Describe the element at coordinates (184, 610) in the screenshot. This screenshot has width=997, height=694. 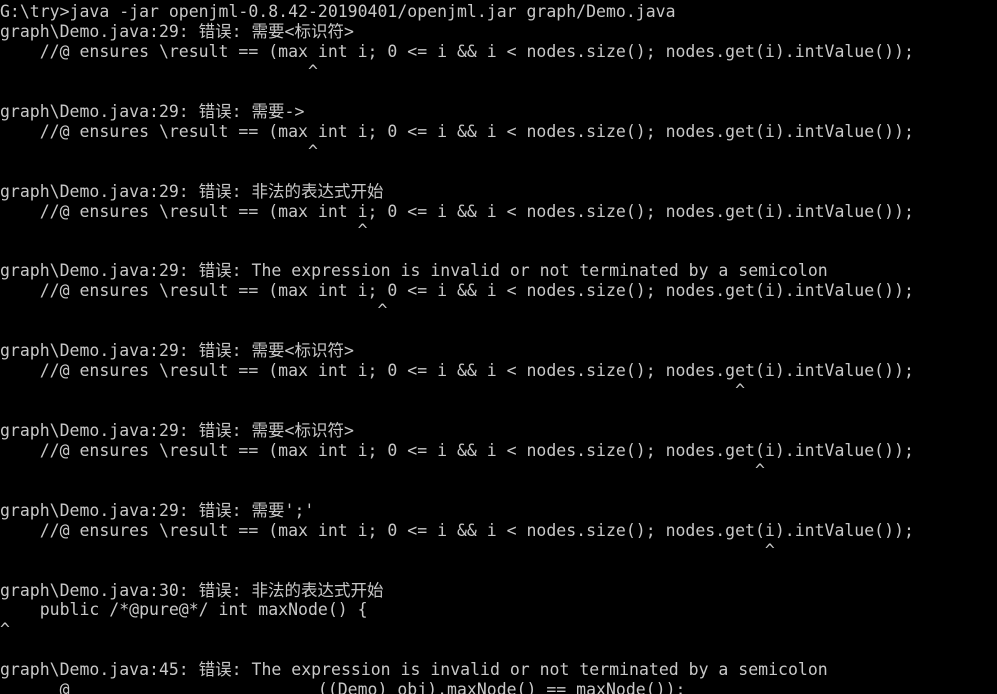
I see `error-source-line: public /*@pure@*/ int maxNode() {` at that location.